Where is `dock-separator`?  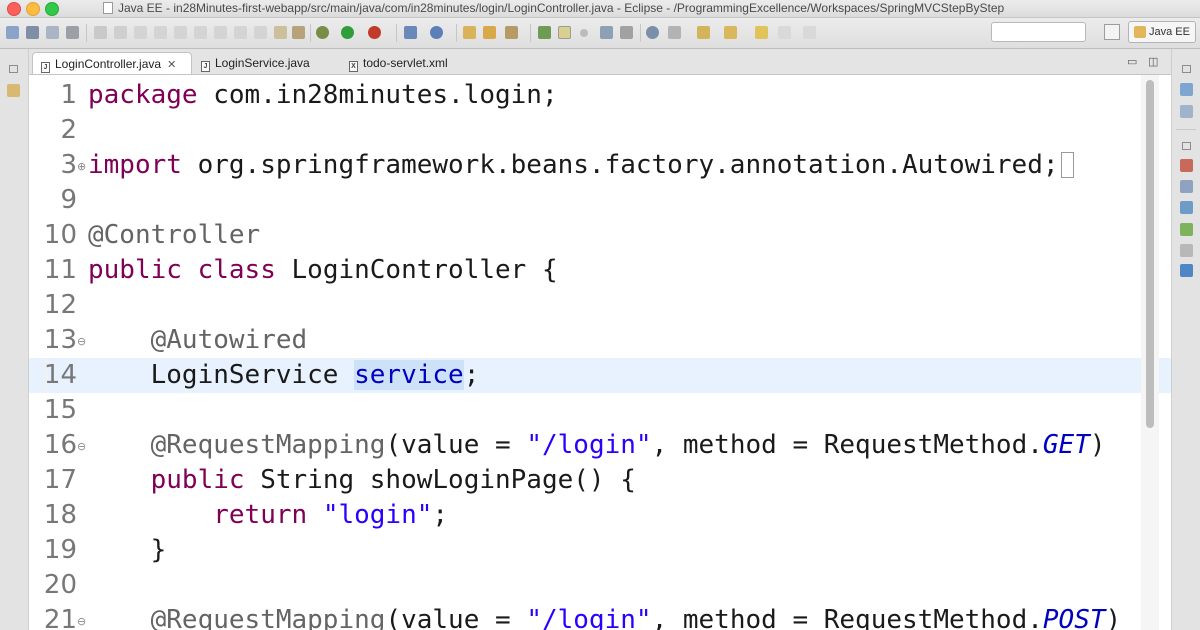 dock-separator is located at coordinates (1186, 129).